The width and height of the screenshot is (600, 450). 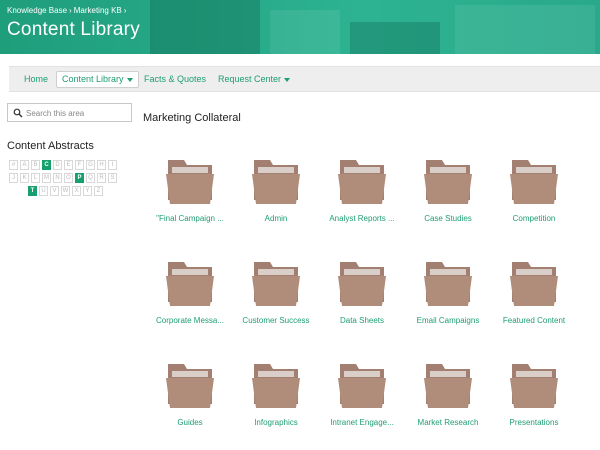 I want to click on nav-content-library-label: Content Library, so click(x=93, y=79).